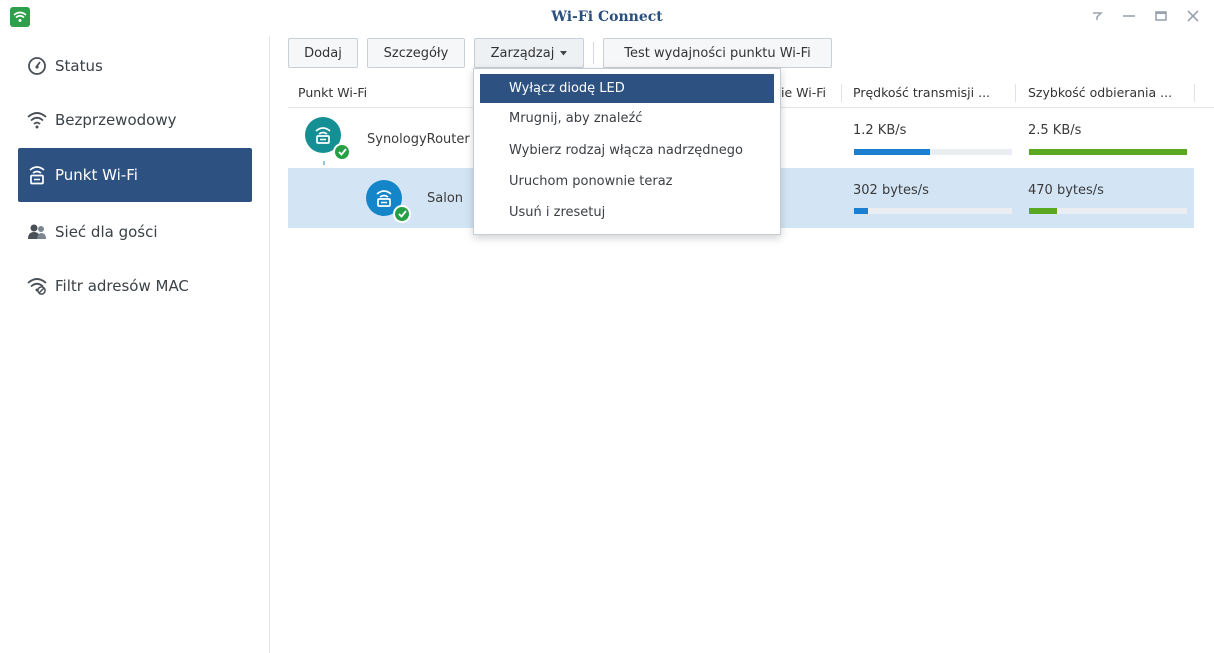 This screenshot has width=1214, height=653. I want to click on caret-down-icon, so click(564, 53).